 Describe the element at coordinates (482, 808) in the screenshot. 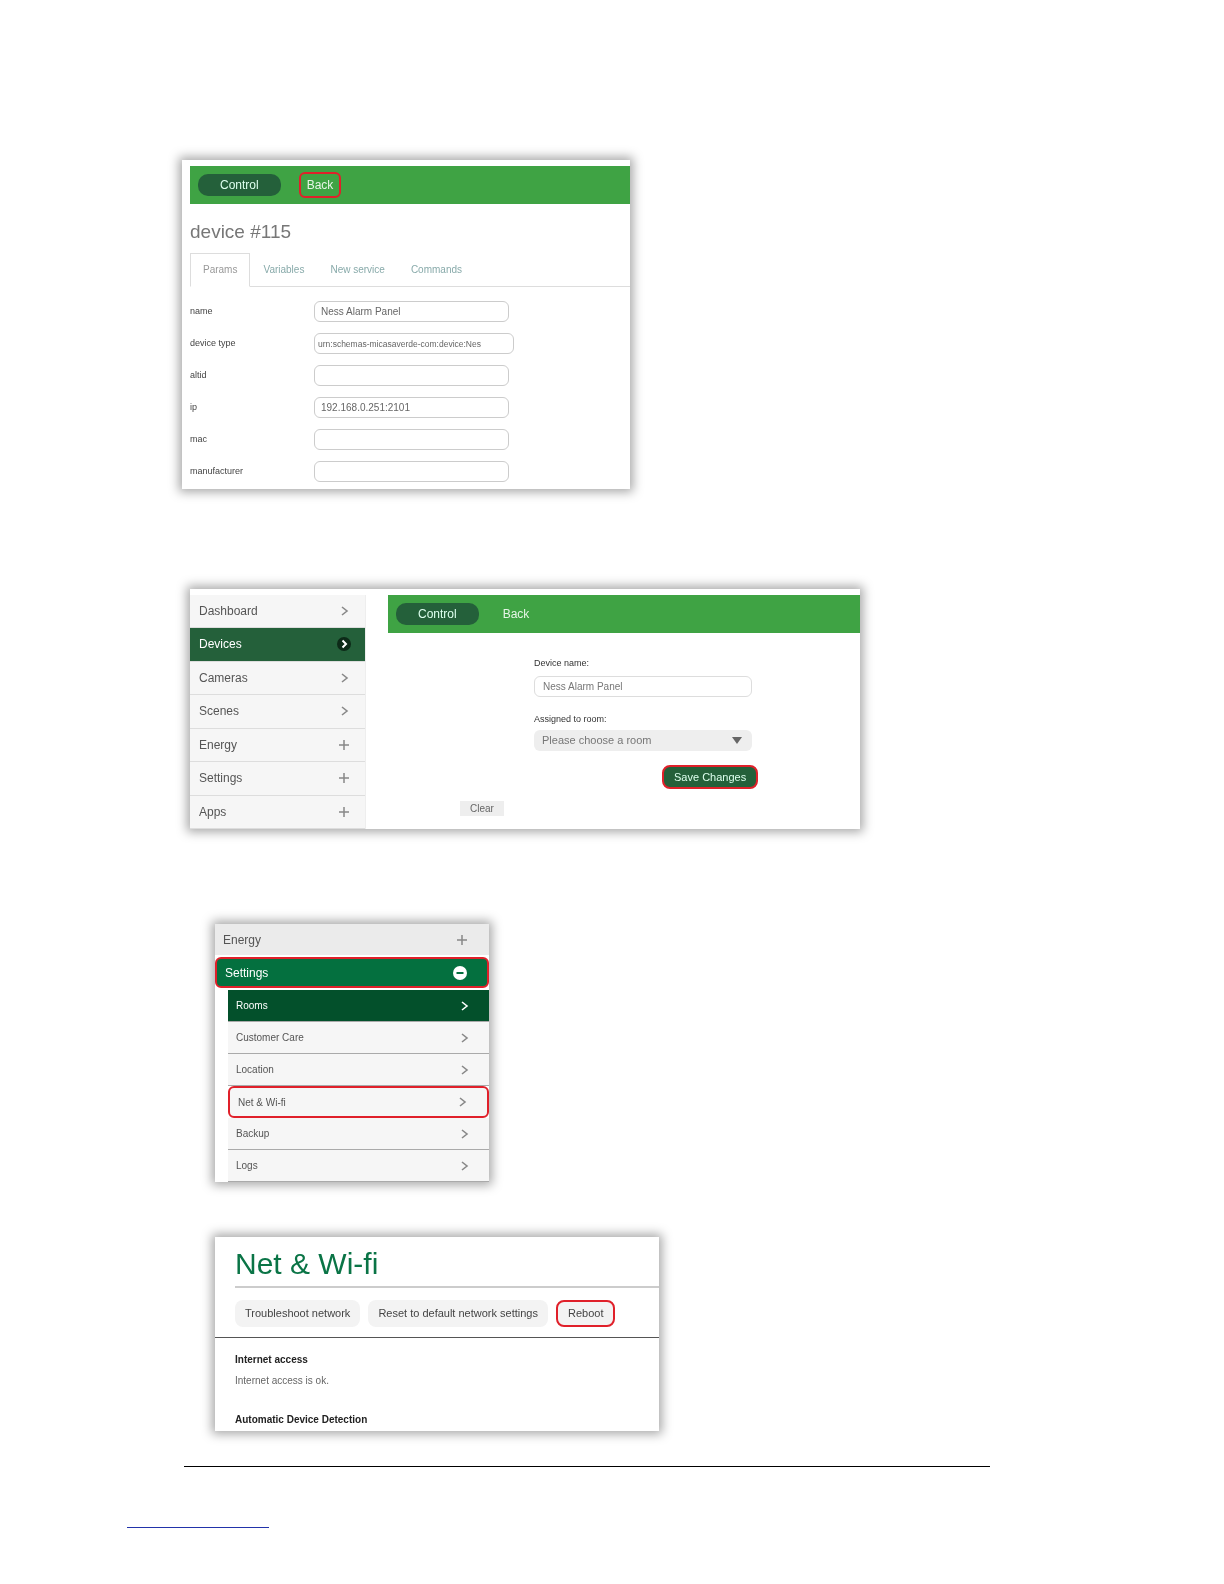

I see `clear-button: Clear` at that location.